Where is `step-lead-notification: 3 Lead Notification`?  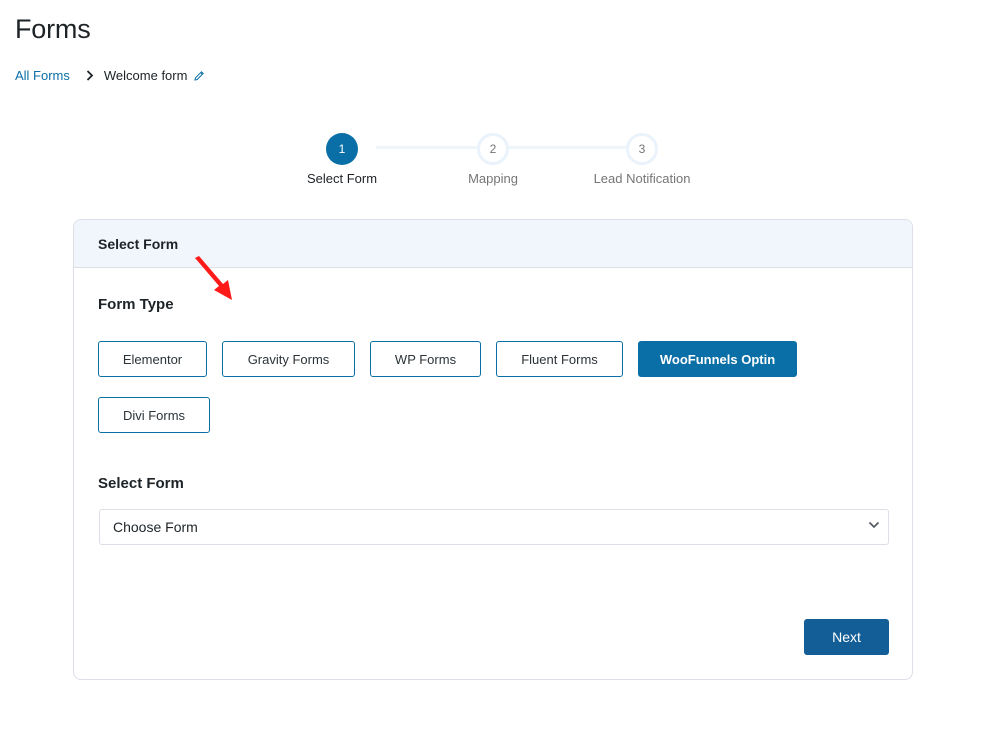 step-lead-notification: 3 Lead Notification is located at coordinates (642, 159).